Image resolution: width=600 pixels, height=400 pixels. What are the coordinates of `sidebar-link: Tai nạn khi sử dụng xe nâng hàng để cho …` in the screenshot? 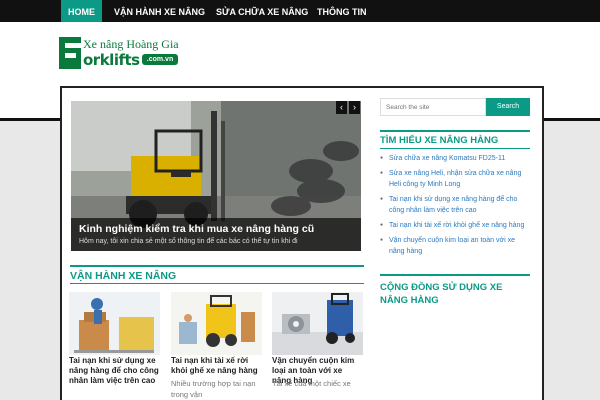 It's located at (456, 205).